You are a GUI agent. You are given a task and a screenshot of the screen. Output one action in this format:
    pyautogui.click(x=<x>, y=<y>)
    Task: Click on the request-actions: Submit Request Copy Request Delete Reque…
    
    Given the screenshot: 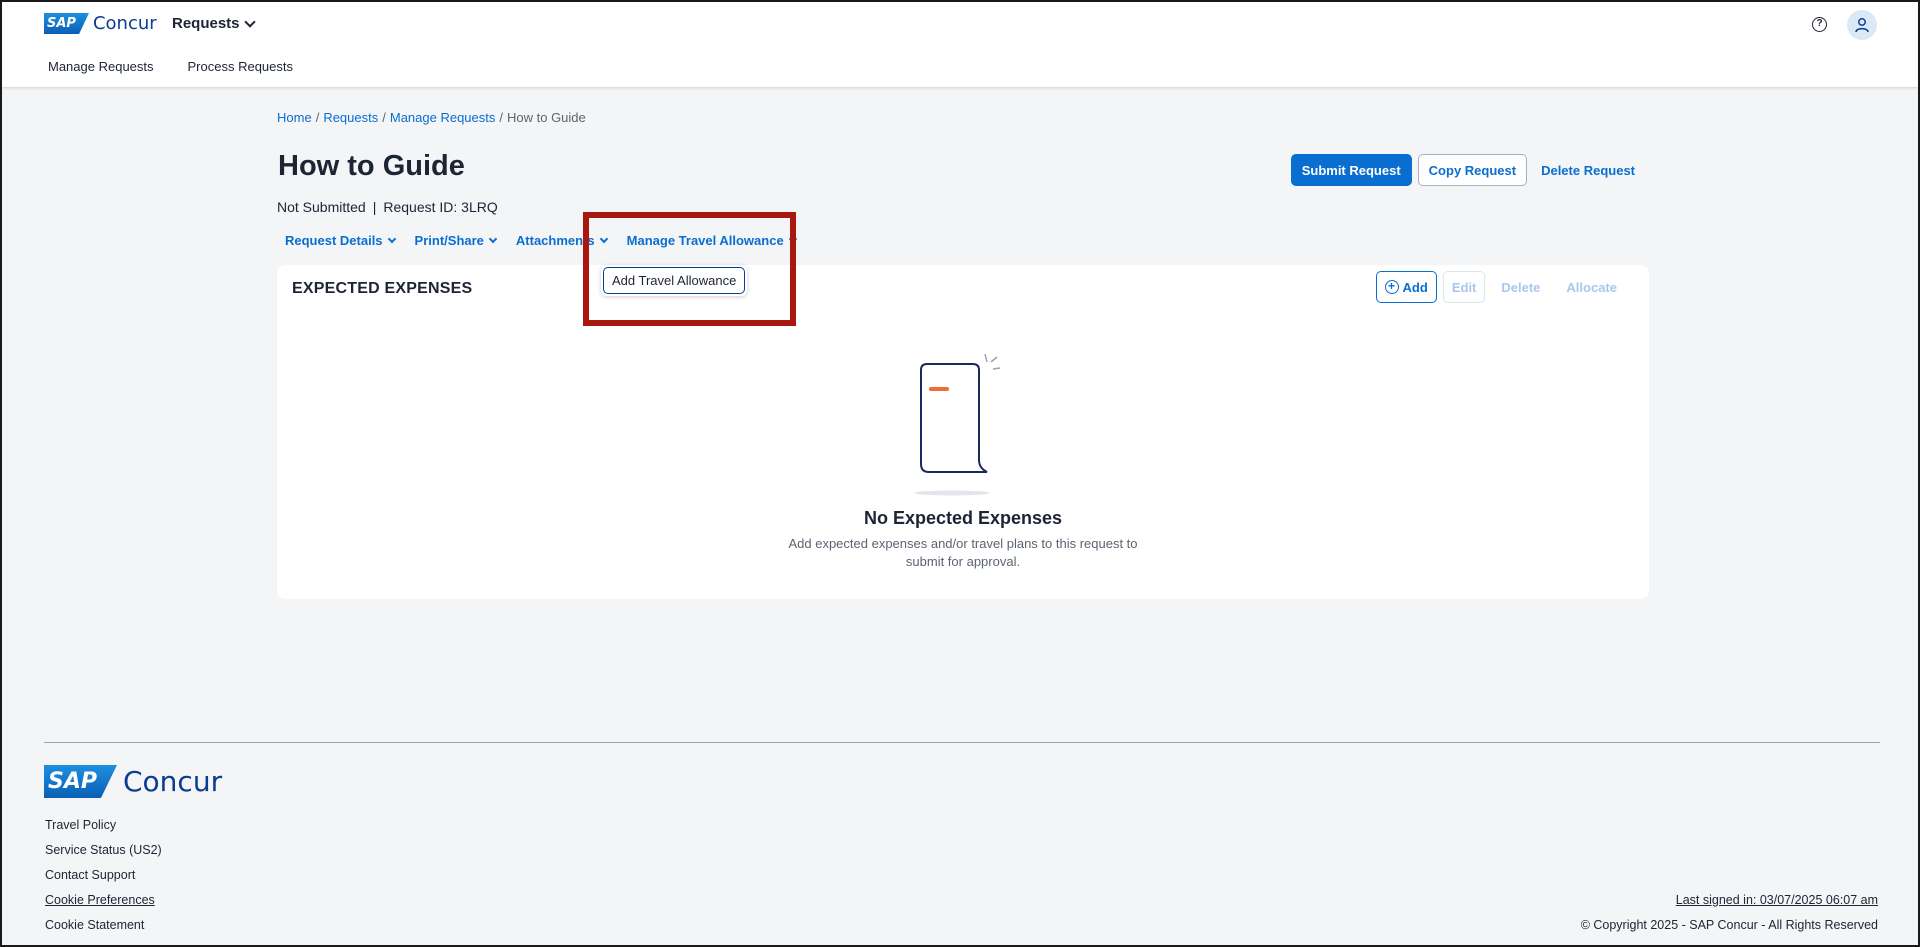 What is the action you would take?
    pyautogui.click(x=1466, y=170)
    